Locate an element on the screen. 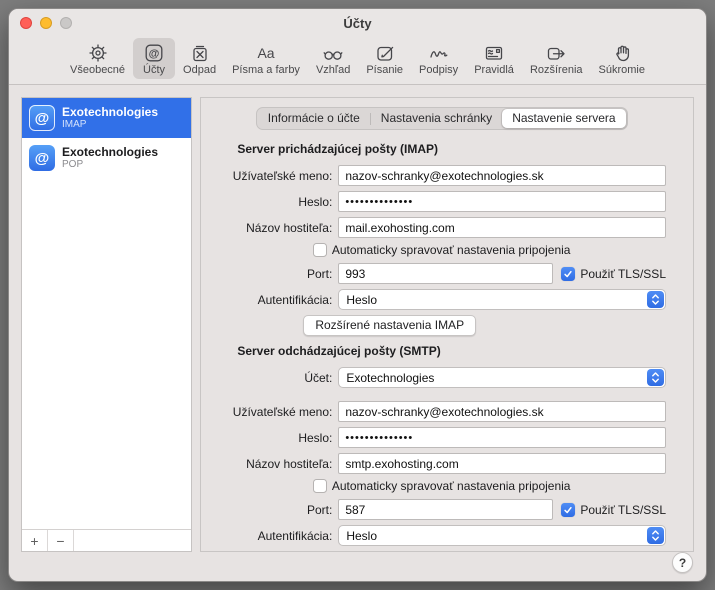  account-row-pop: @ Exotechnologies POP is located at coordinates (106, 158).